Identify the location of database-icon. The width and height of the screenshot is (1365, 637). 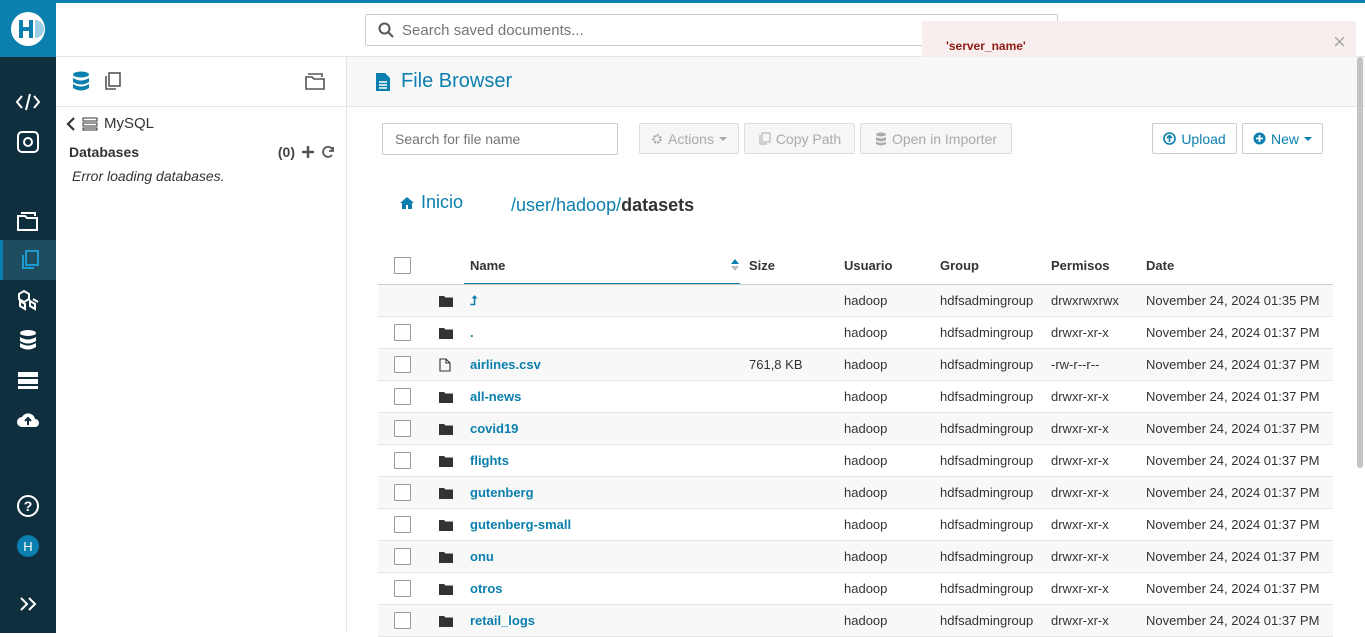
(28, 340).